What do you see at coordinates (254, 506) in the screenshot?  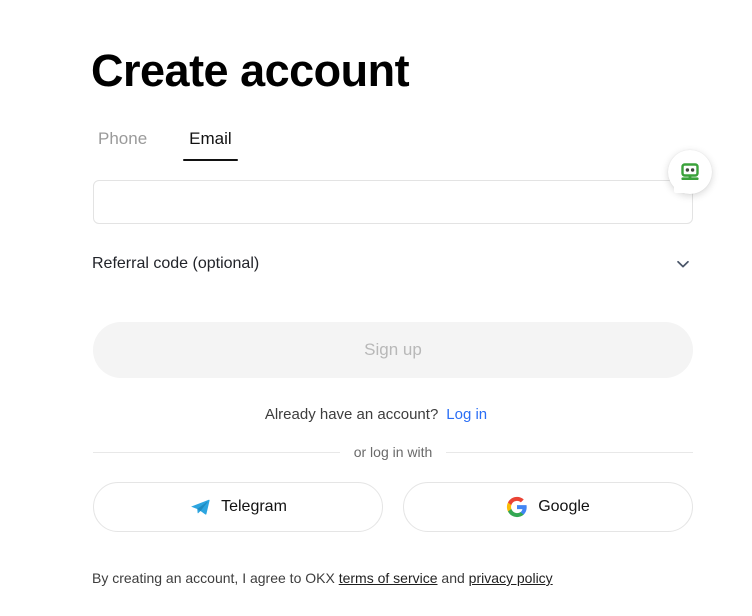 I see `telegram-login-label: Telegram` at bounding box center [254, 506].